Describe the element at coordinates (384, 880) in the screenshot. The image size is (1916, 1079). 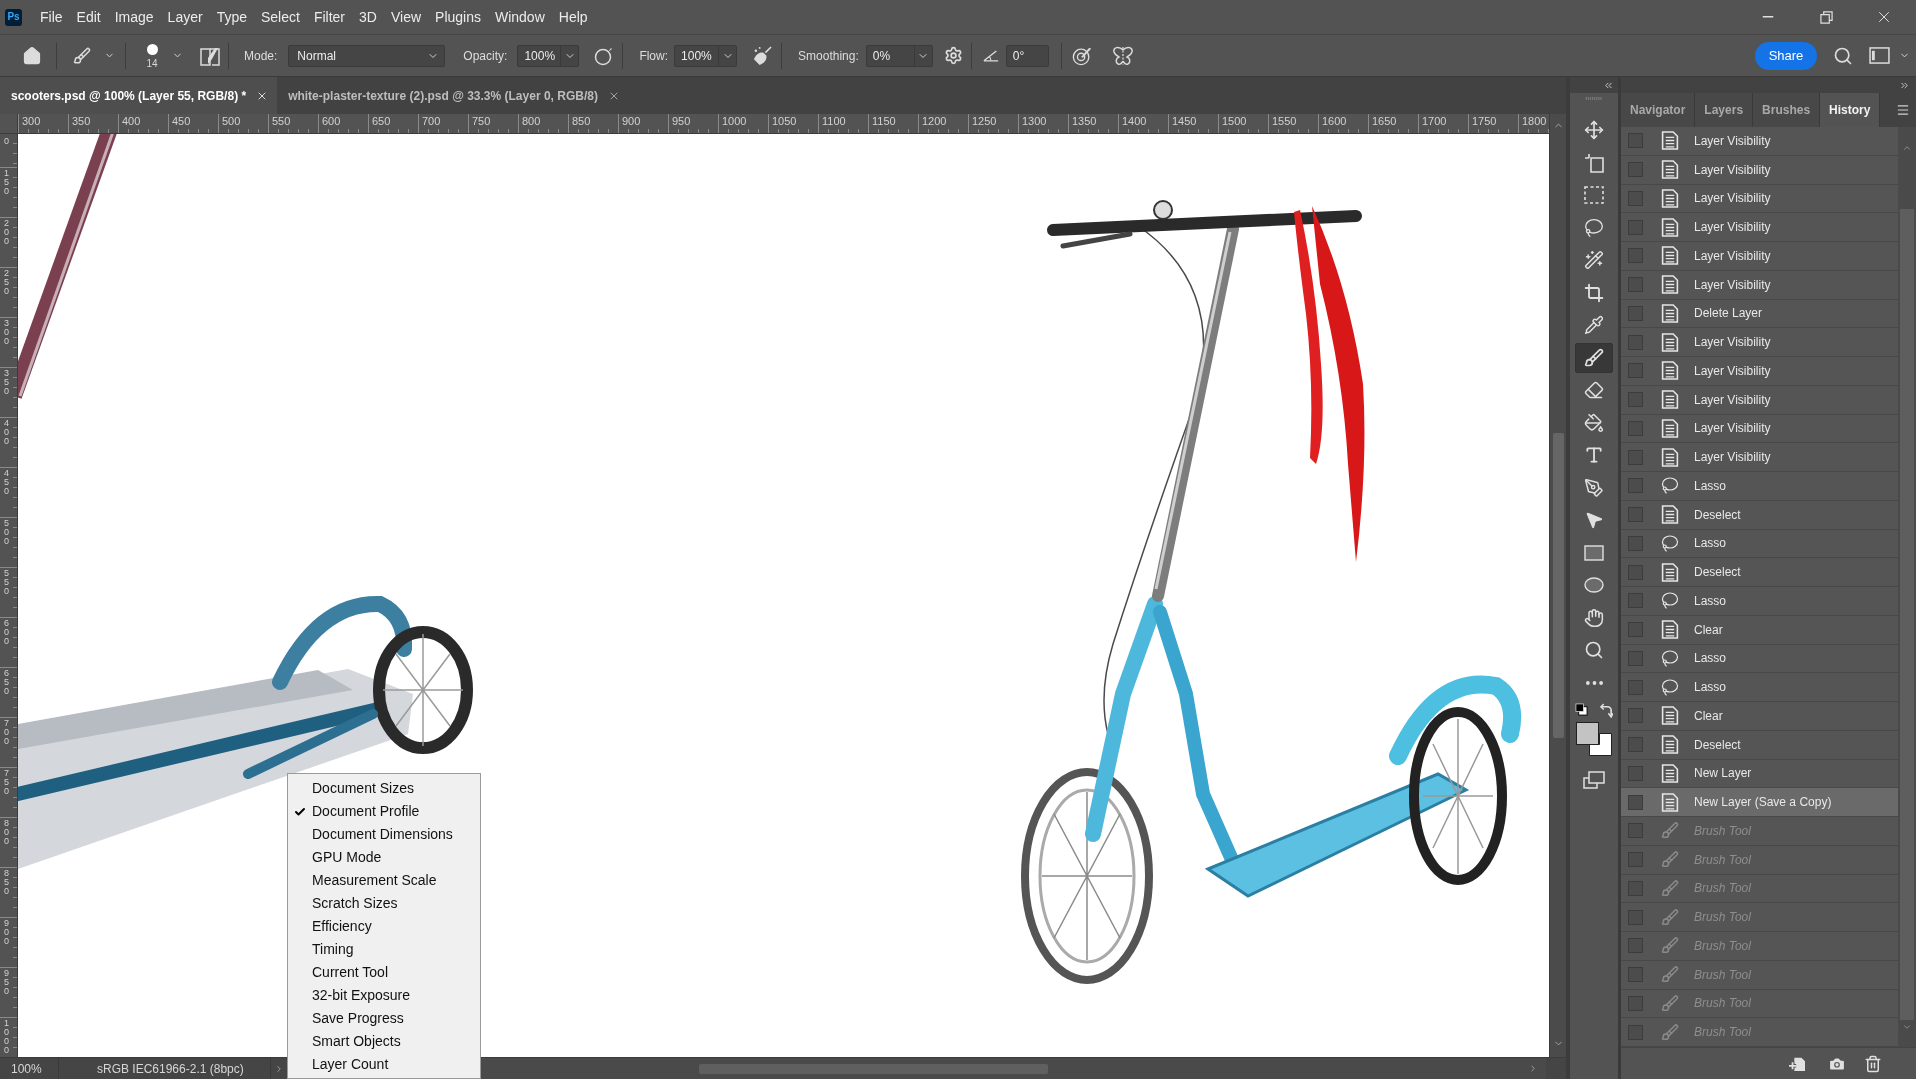
I see `menu-item: Measurement Scale` at that location.